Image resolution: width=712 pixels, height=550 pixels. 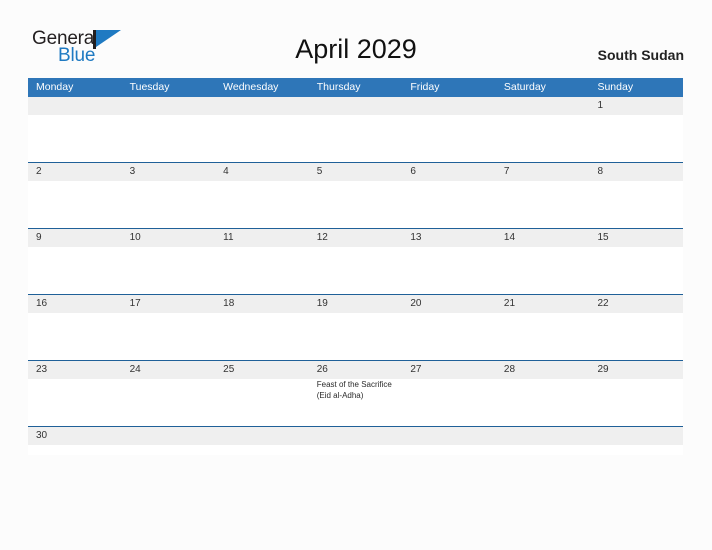 What do you see at coordinates (543, 172) in the screenshot?
I see `day-number: 7` at bounding box center [543, 172].